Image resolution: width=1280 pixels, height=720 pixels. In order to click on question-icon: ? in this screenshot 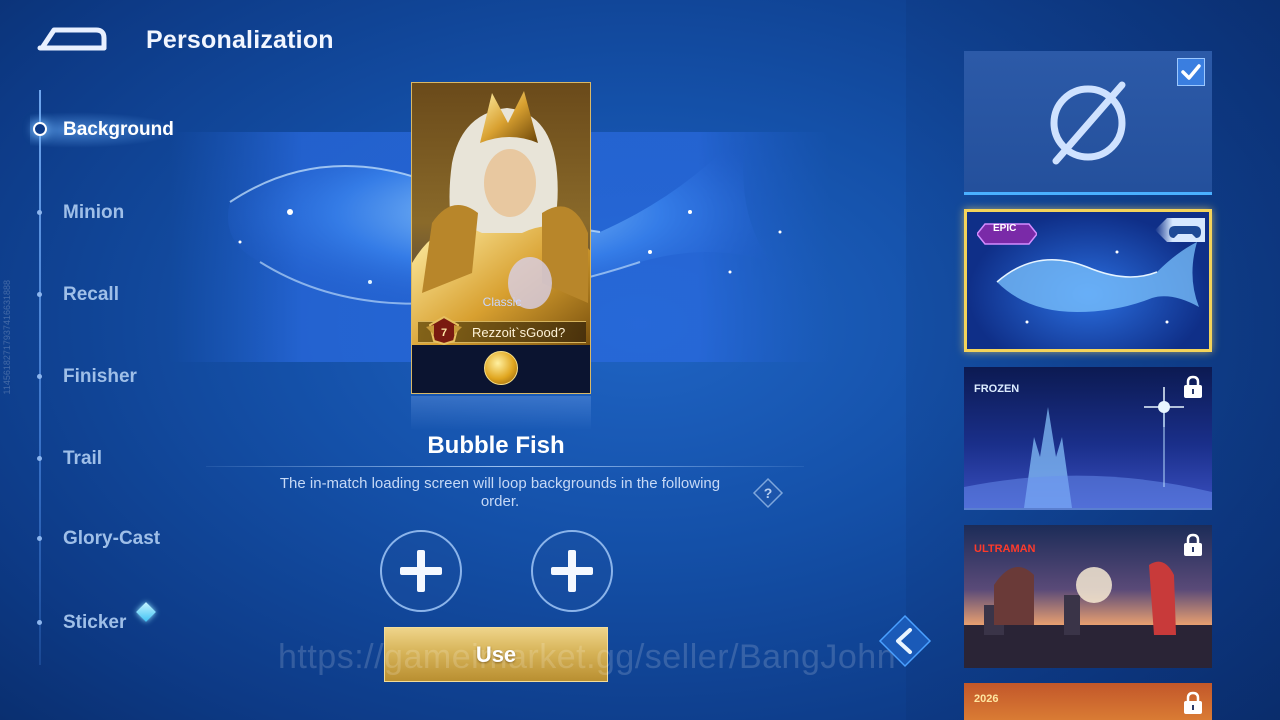, I will do `click(768, 493)`.